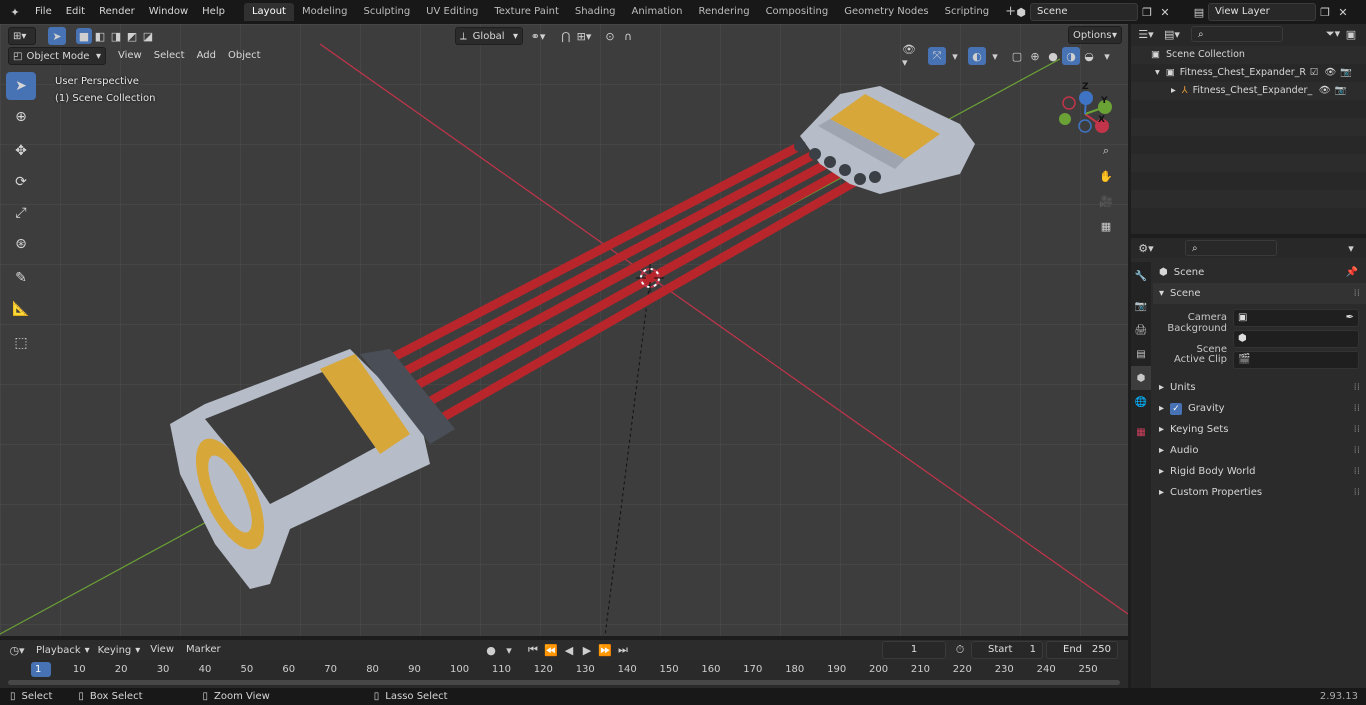 This screenshot has height=705, width=1366. Describe the element at coordinates (1141, 306) in the screenshot. I see `render-tab-icon: 📷` at that location.